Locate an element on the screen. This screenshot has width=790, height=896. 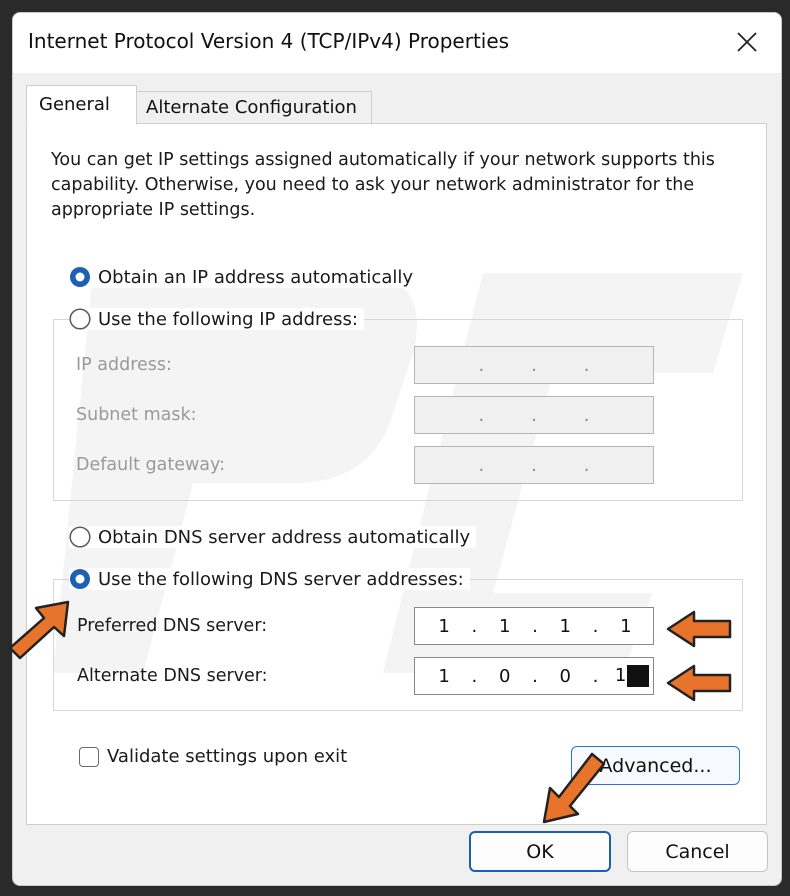
close-icon is located at coordinates (747, 42).